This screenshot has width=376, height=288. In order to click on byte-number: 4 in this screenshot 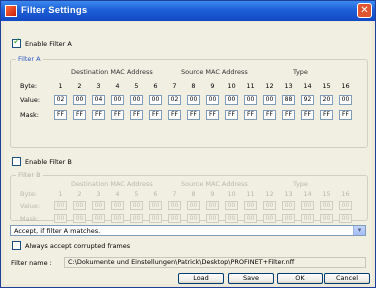, I will do `click(117, 86)`.